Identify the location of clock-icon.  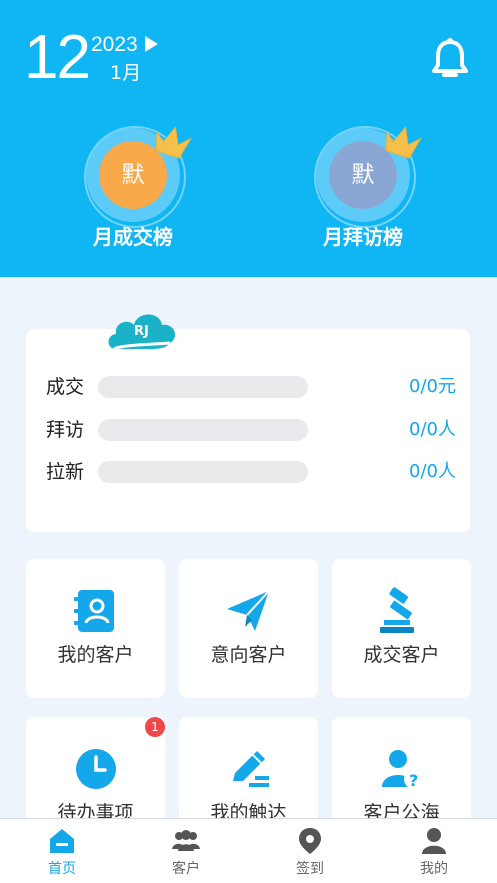
(96, 769).